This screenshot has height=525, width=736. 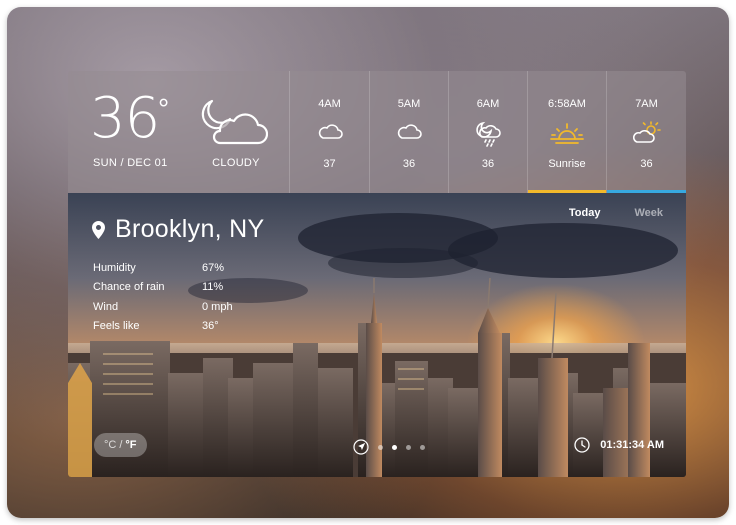 What do you see at coordinates (648, 213) in the screenshot?
I see `tab-week: Week` at bounding box center [648, 213].